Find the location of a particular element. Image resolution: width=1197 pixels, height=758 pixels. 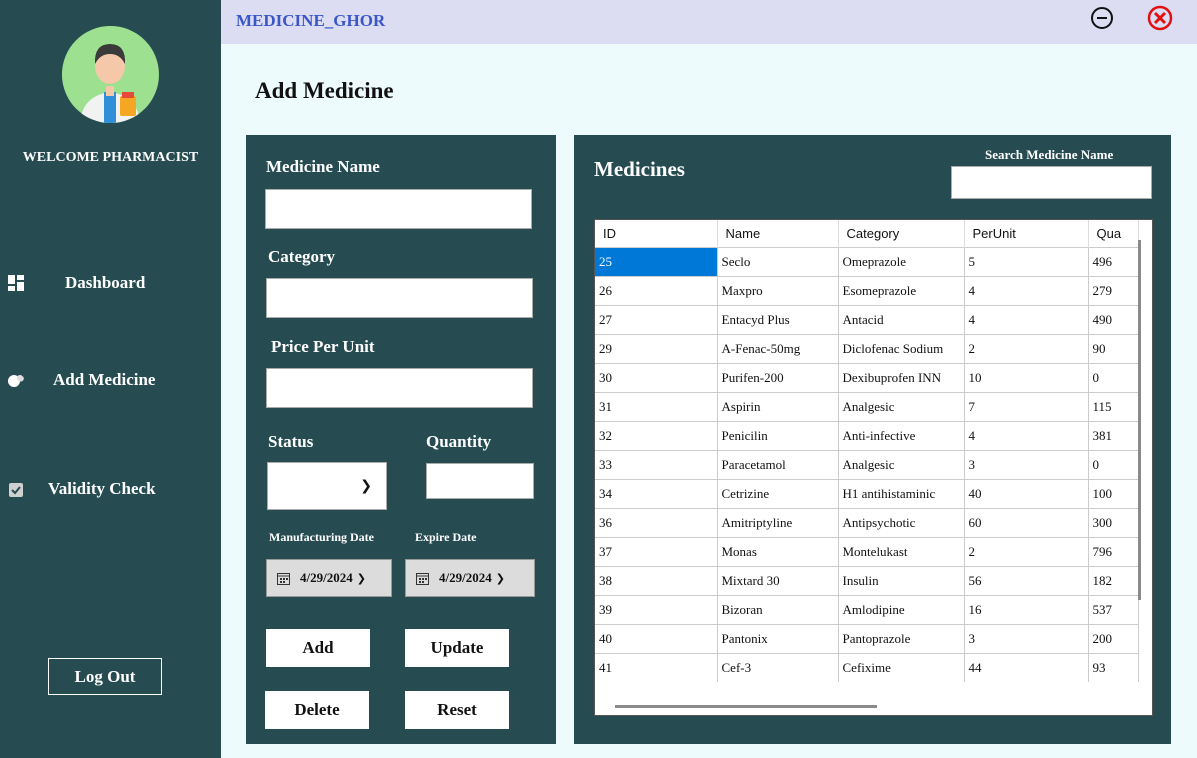

medicine-name-input is located at coordinates (398, 209).